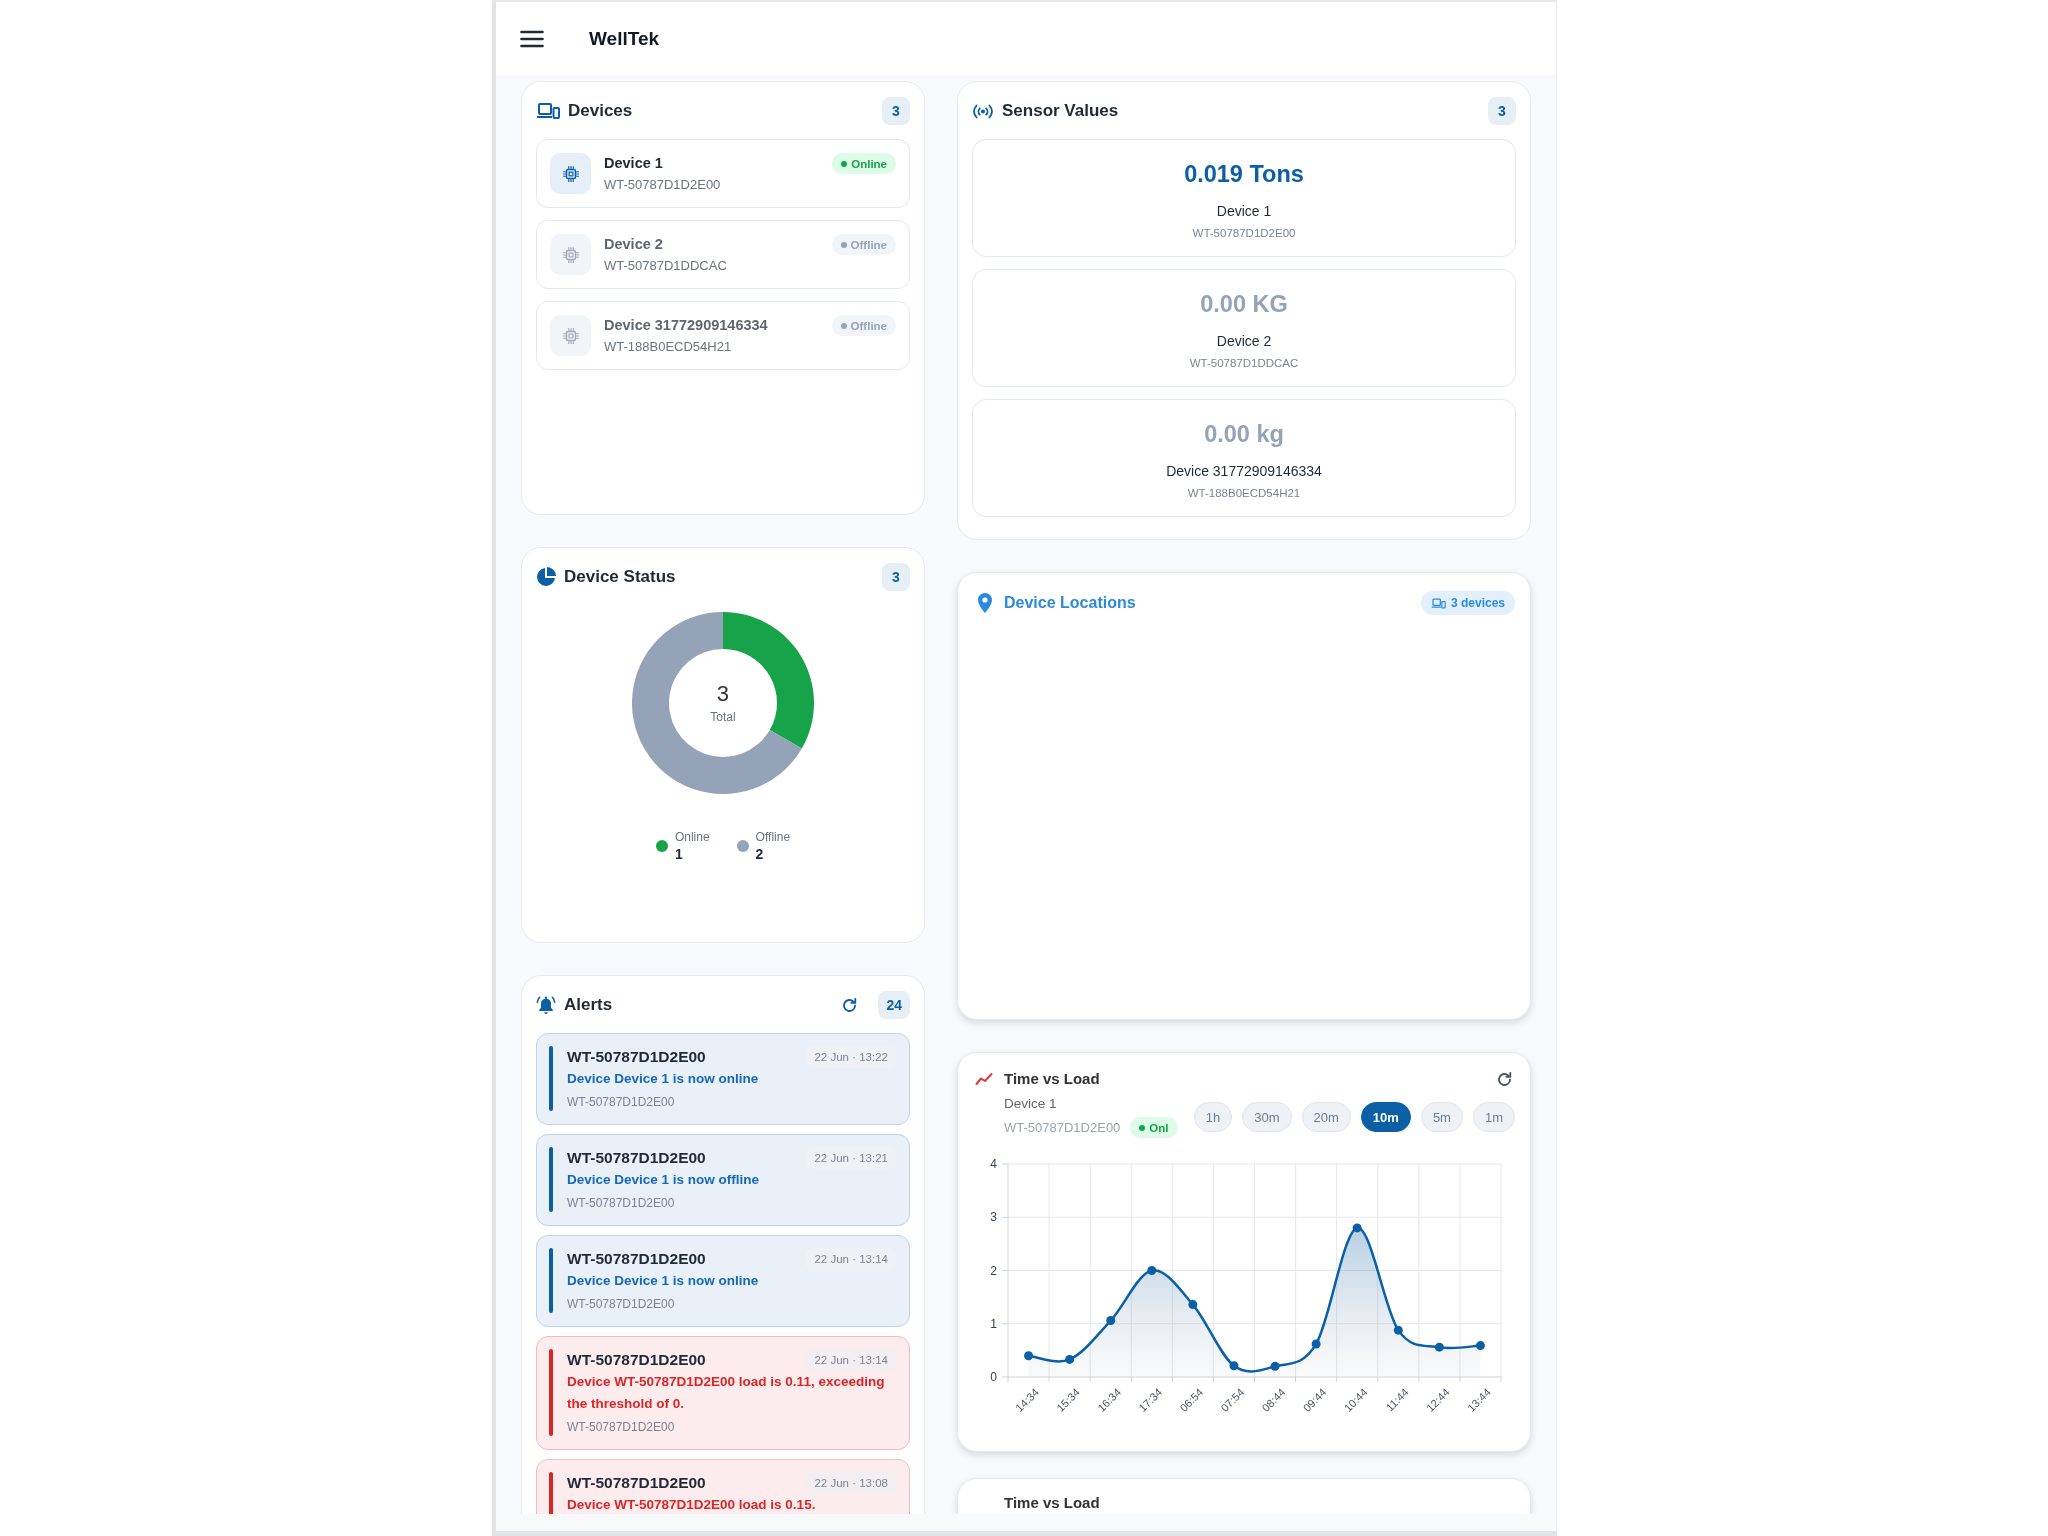  I want to click on pie-chart-icon, so click(546, 577).